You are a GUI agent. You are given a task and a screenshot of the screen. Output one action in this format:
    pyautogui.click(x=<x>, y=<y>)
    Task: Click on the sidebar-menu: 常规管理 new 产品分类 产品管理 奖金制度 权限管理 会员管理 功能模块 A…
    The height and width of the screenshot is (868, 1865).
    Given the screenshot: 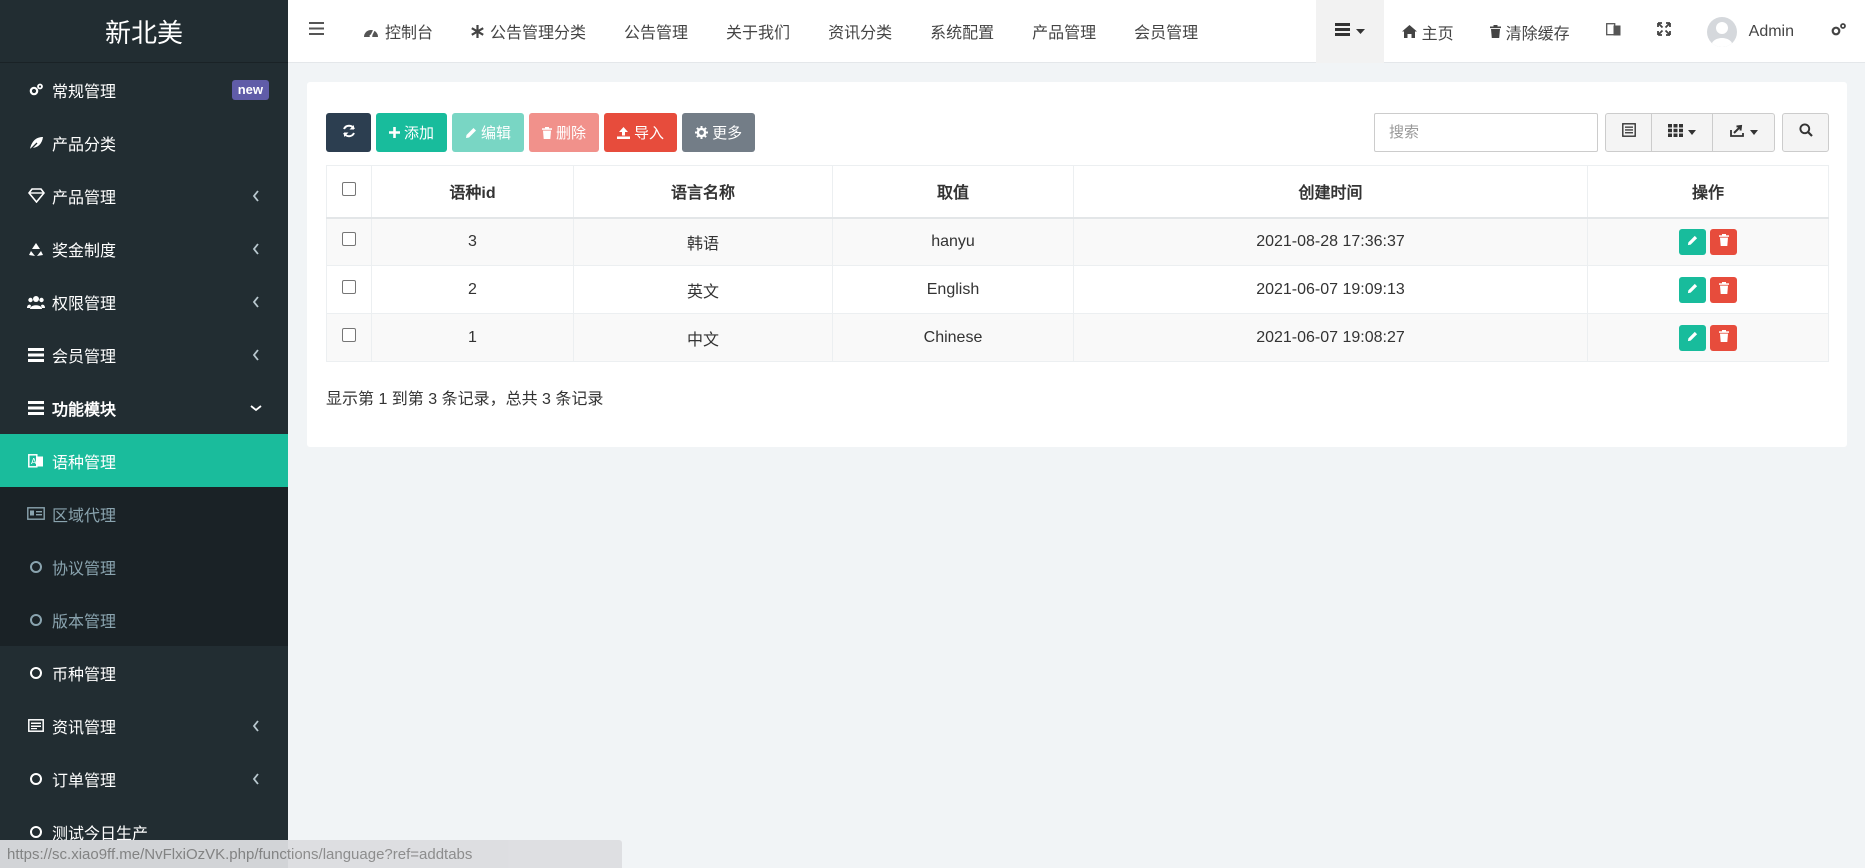 What is the action you would take?
    pyautogui.click(x=144, y=460)
    